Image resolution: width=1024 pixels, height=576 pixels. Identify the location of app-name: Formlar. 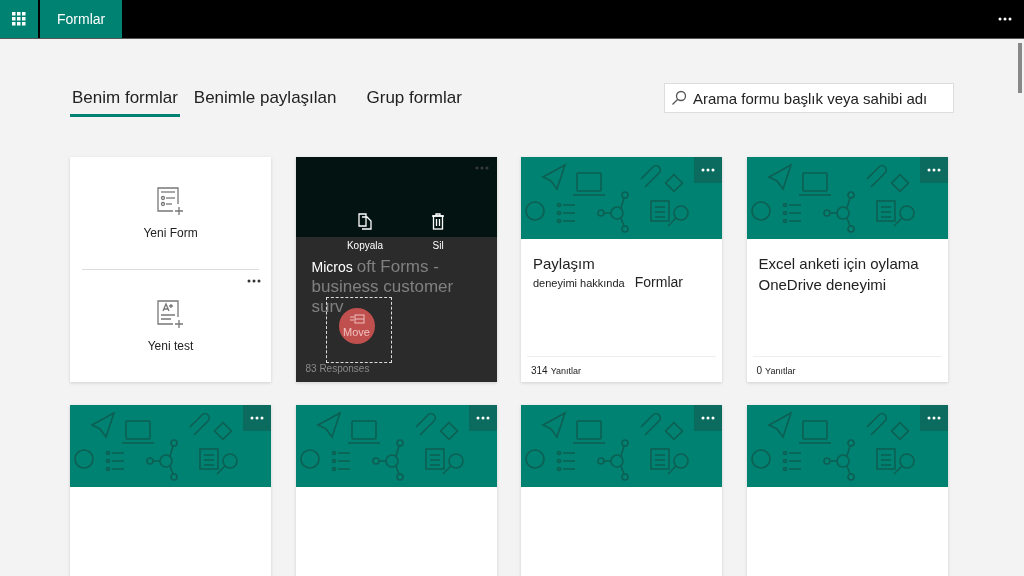
(81, 19).